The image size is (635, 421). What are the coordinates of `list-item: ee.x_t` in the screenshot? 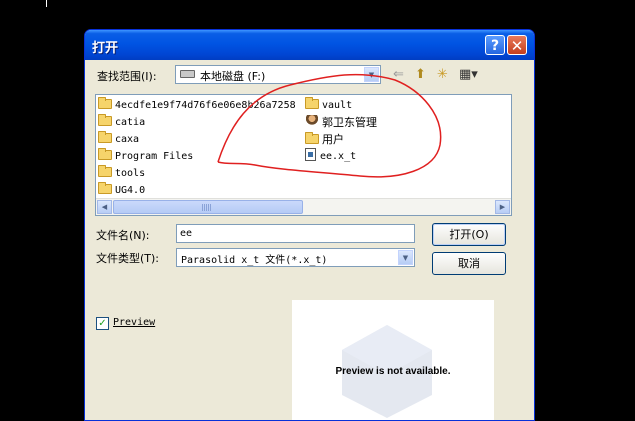 It's located at (330, 156).